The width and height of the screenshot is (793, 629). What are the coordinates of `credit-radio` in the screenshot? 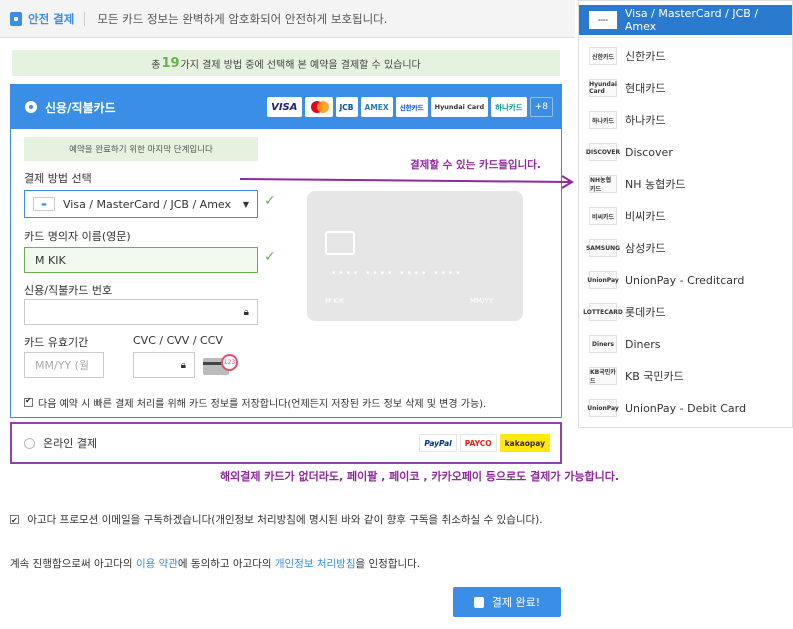 It's located at (31, 107).